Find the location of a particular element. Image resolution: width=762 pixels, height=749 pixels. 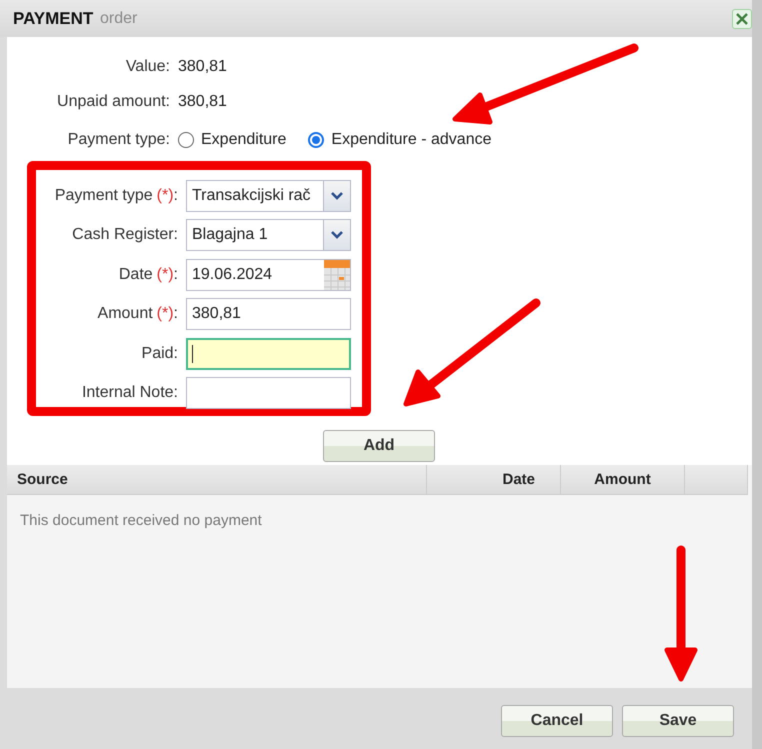

add-button: Add is located at coordinates (379, 446).